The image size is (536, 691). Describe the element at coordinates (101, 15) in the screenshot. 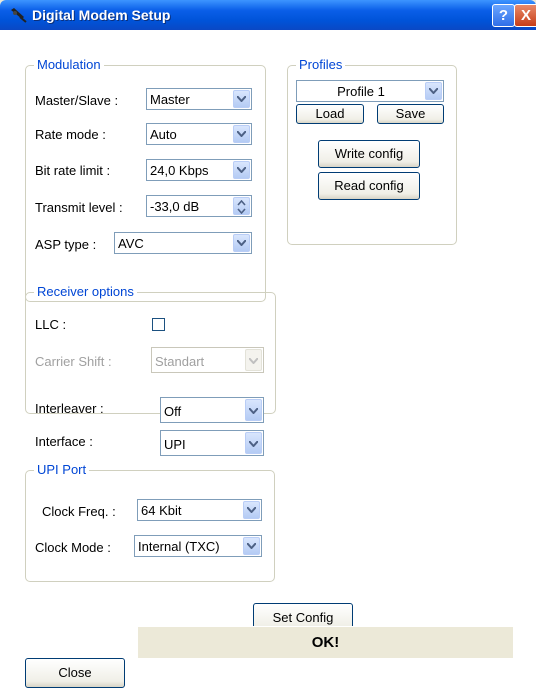

I see `window-title: Digital Modem Setup` at that location.